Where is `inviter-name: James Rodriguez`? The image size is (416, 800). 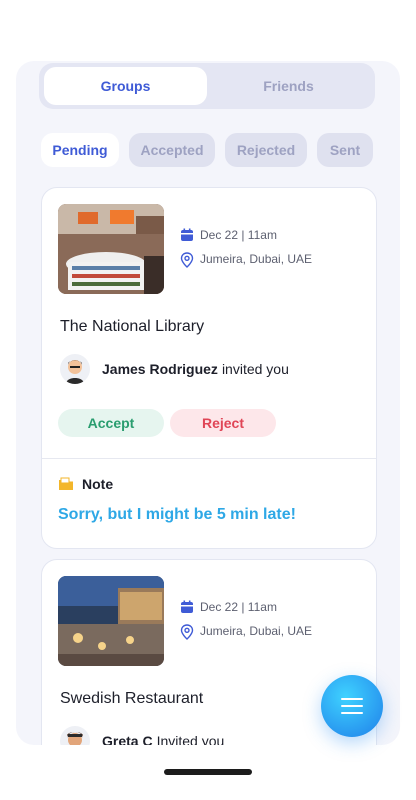
inviter-name: James Rodriguez is located at coordinates (160, 369).